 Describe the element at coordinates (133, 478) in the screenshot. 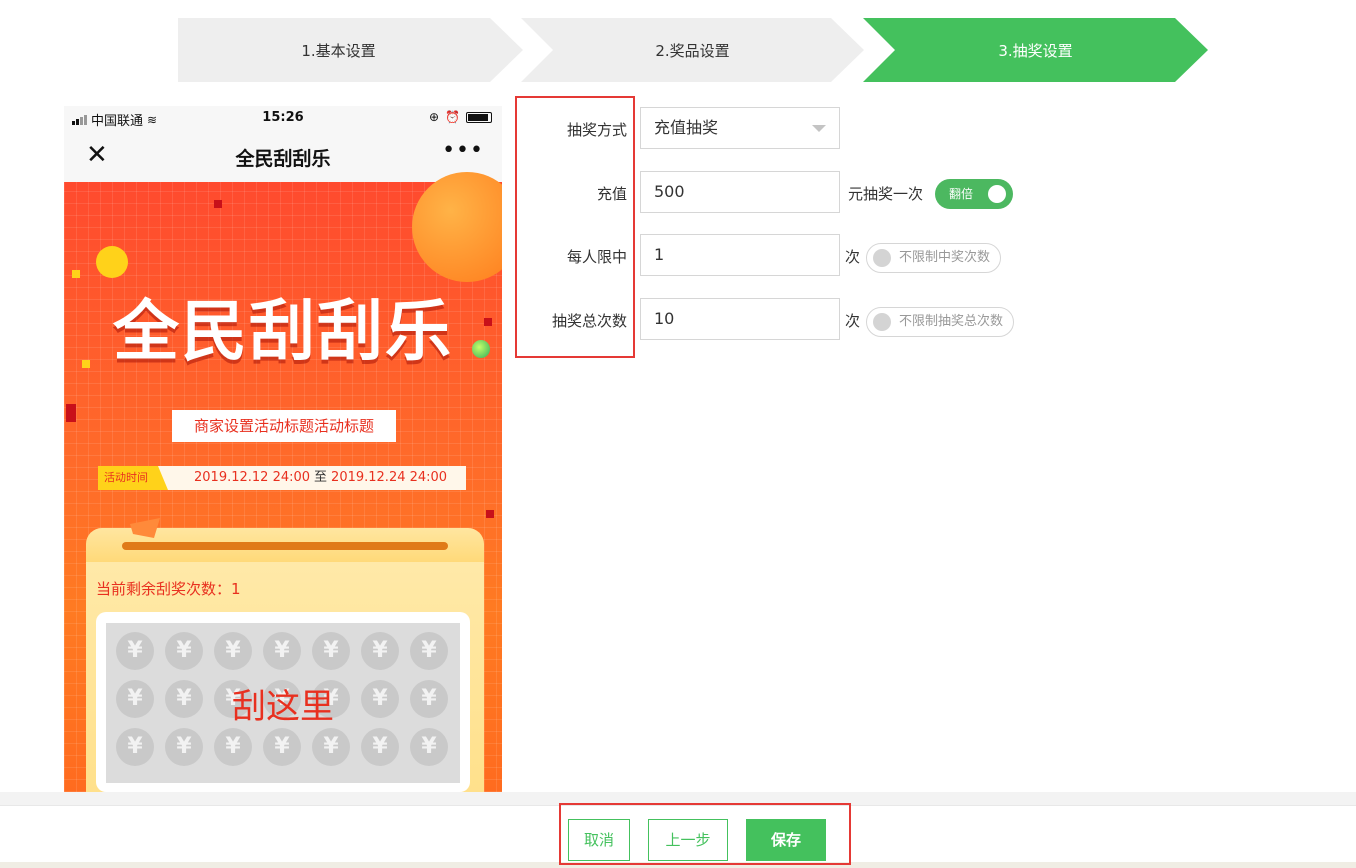

I see `activity-time-tag: 活动时间` at that location.